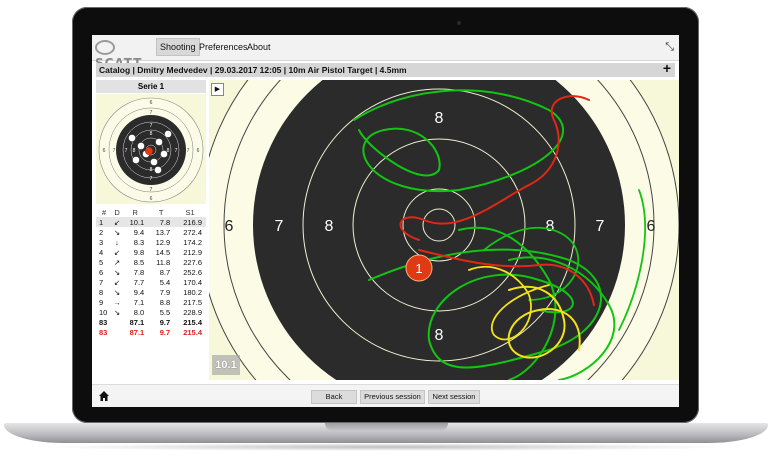 Image resolution: width=772 pixels, height=459 pixels. What do you see at coordinates (550, 226) in the screenshot?
I see `ring-number-8-right: 8` at bounding box center [550, 226].